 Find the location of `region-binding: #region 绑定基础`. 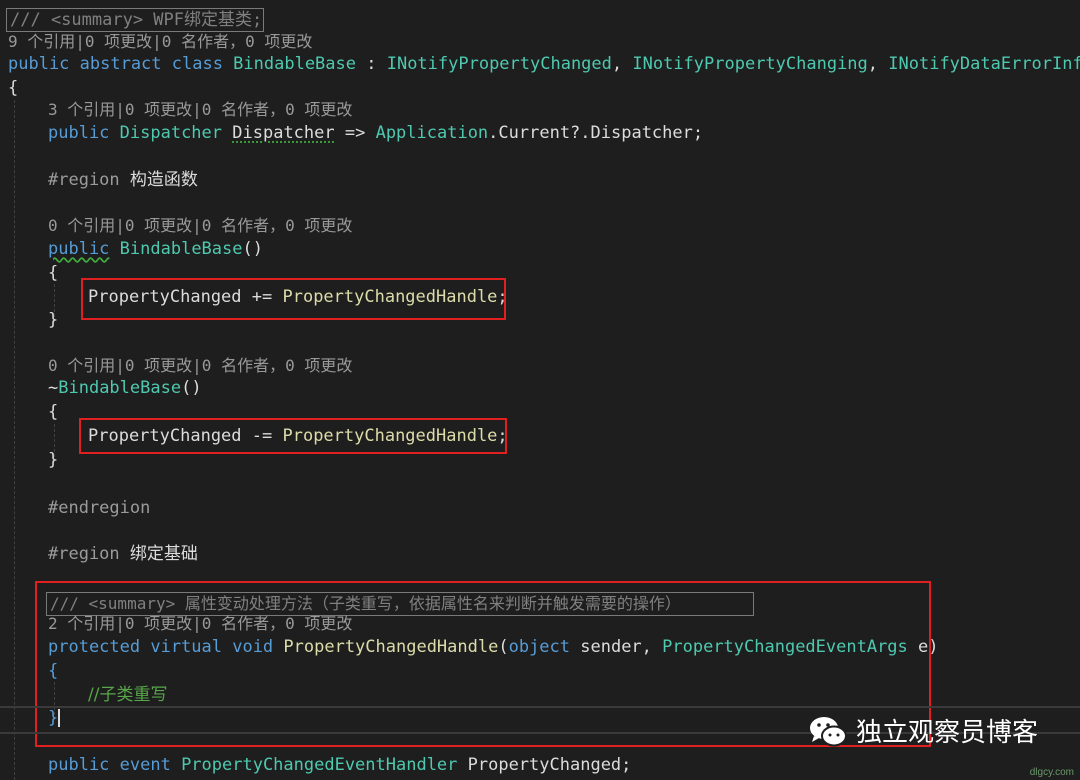

region-binding: #region 绑定基础 is located at coordinates (123, 554).